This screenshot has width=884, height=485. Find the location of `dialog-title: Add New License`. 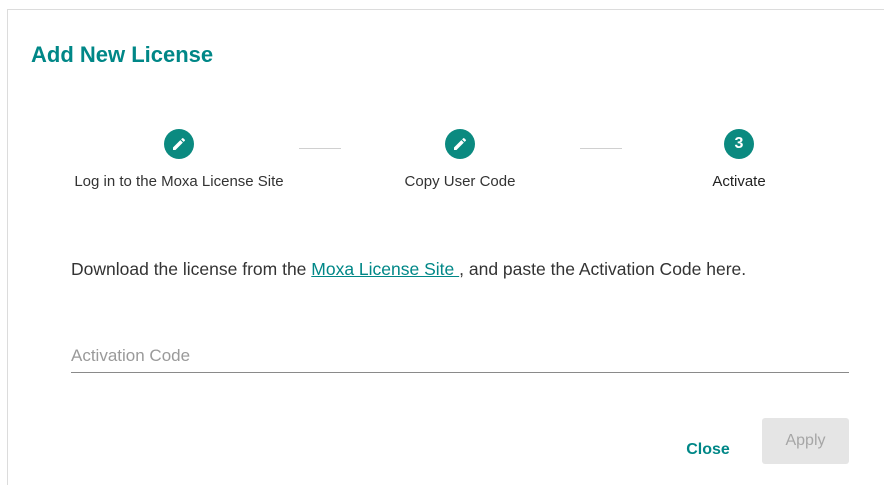

dialog-title: Add New License is located at coordinates (122, 54).